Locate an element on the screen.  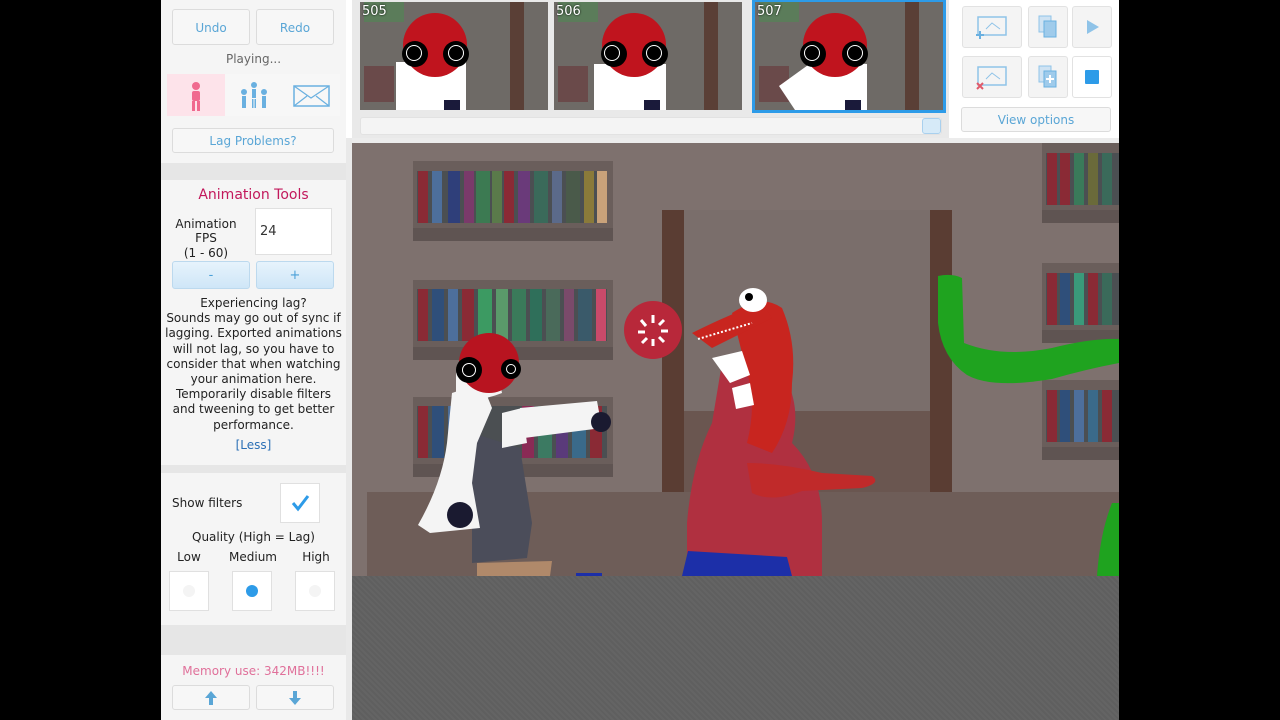
frame-number: 507 is located at coordinates (769, 11).